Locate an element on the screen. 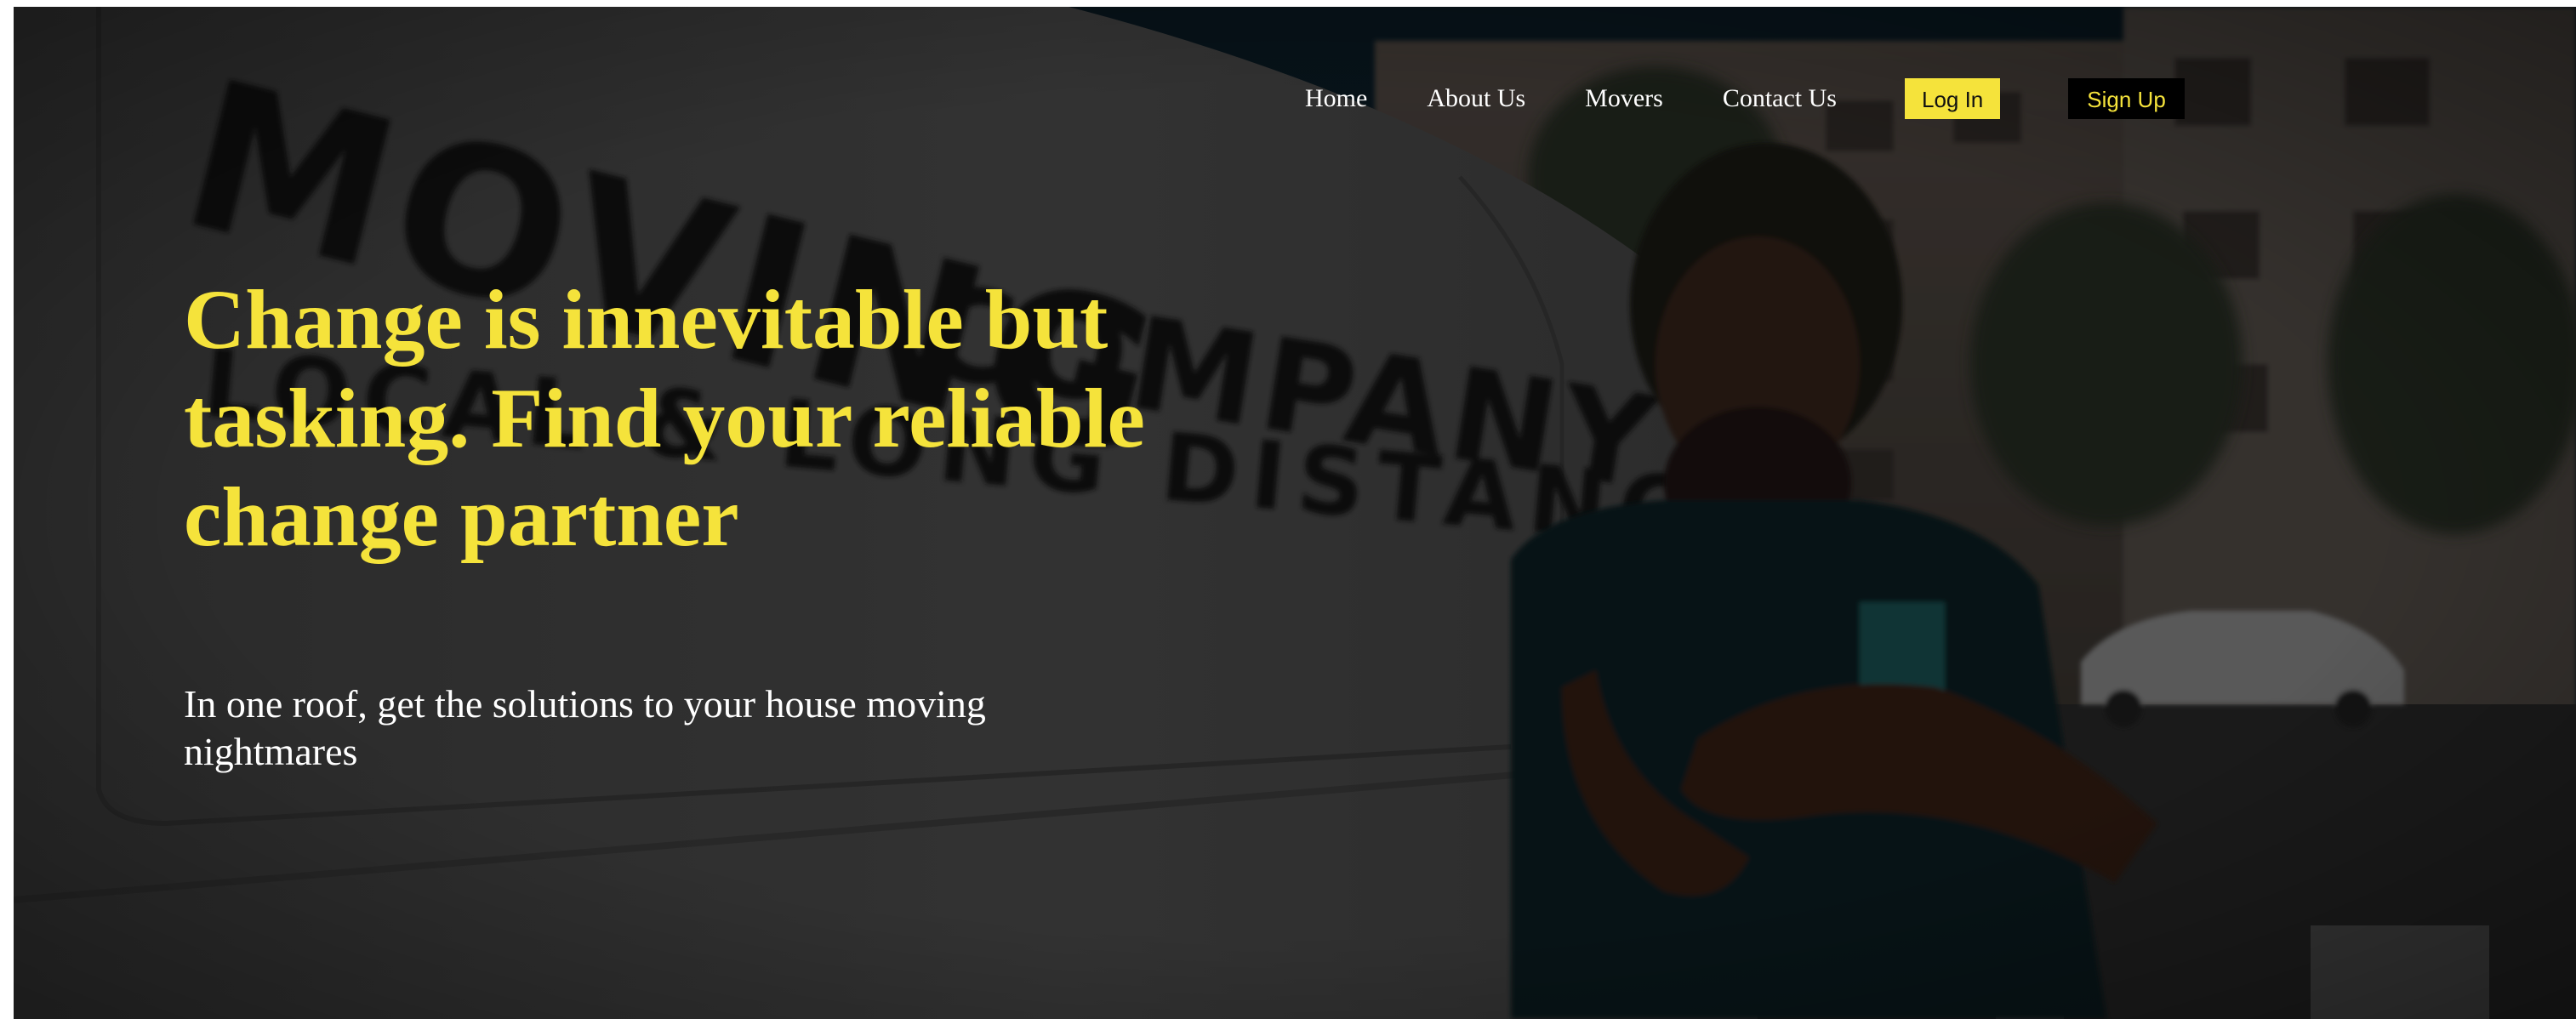  signup-button: Sign Up is located at coordinates (2126, 98).